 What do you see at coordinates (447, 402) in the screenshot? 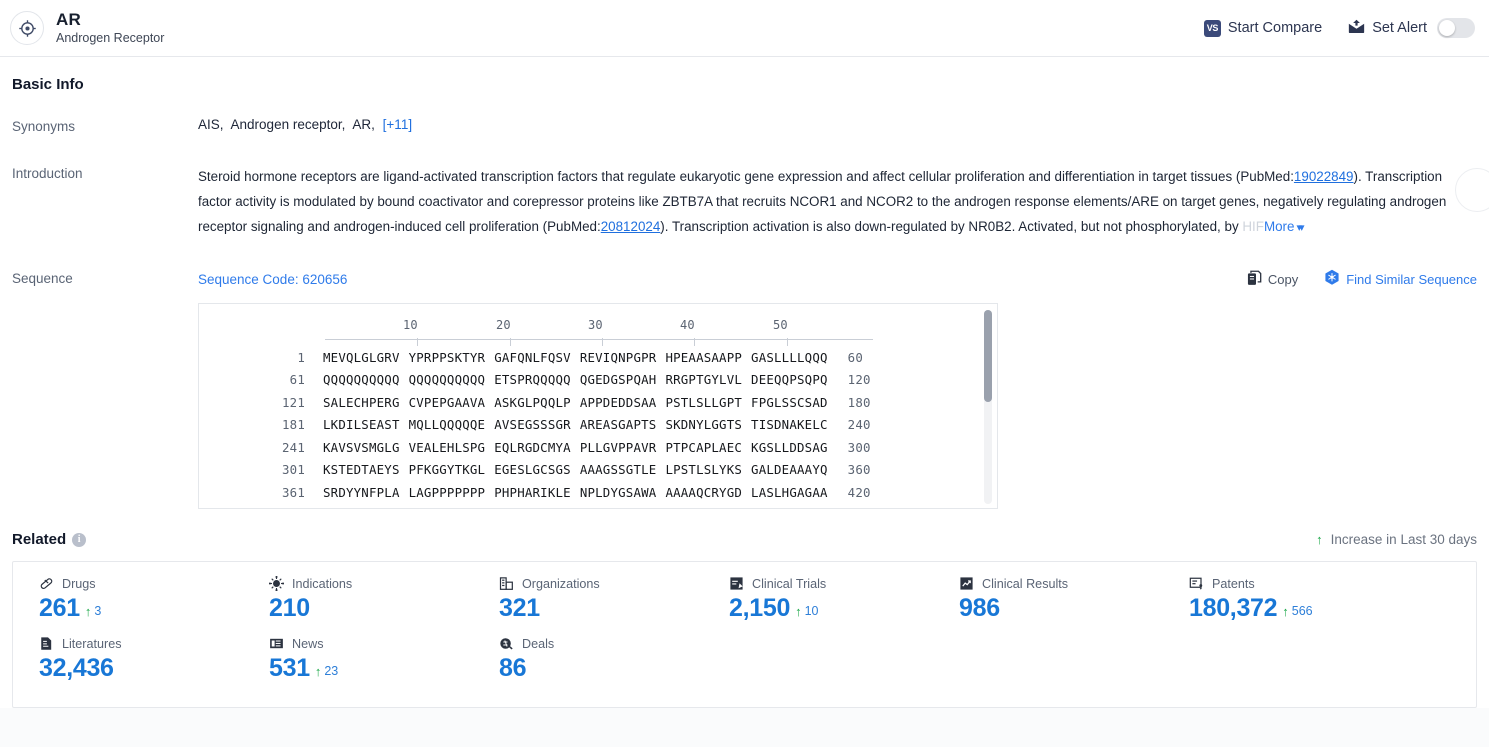
I see `sequence-chunk: CVPEPGAAVA` at bounding box center [447, 402].